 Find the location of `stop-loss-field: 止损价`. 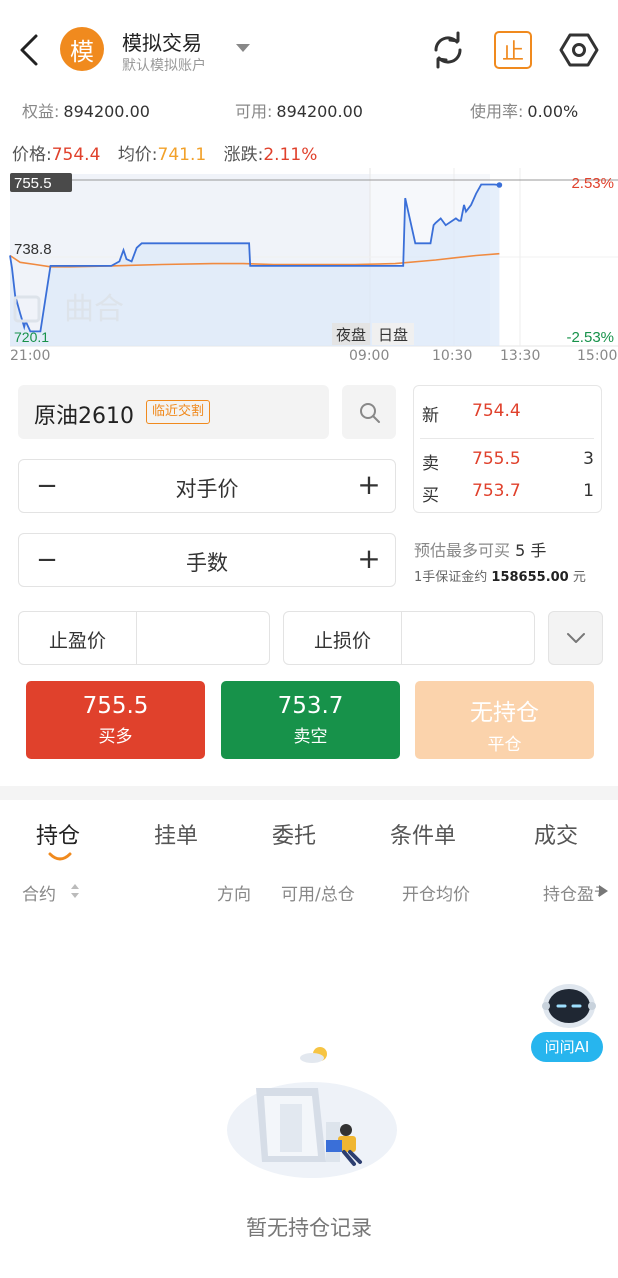

stop-loss-field: 止损价 is located at coordinates (409, 638).